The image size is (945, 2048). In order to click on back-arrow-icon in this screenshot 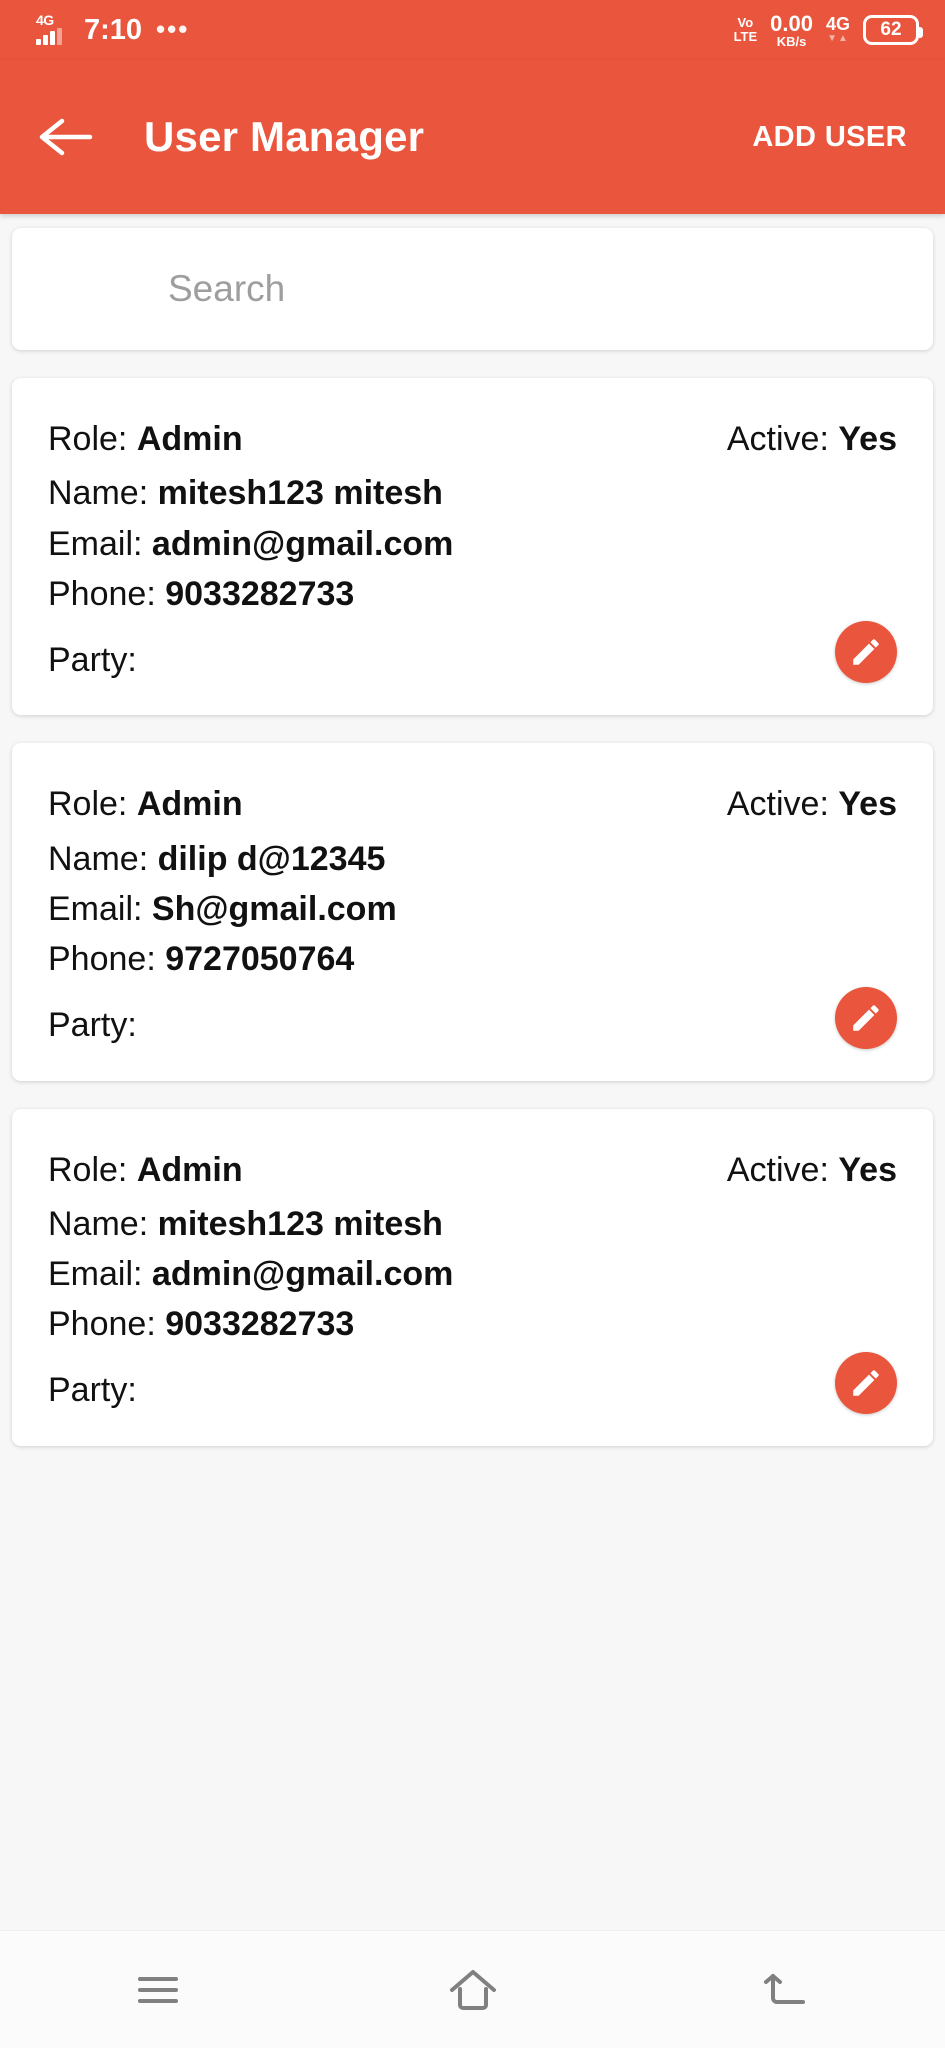, I will do `click(788, 1990)`.